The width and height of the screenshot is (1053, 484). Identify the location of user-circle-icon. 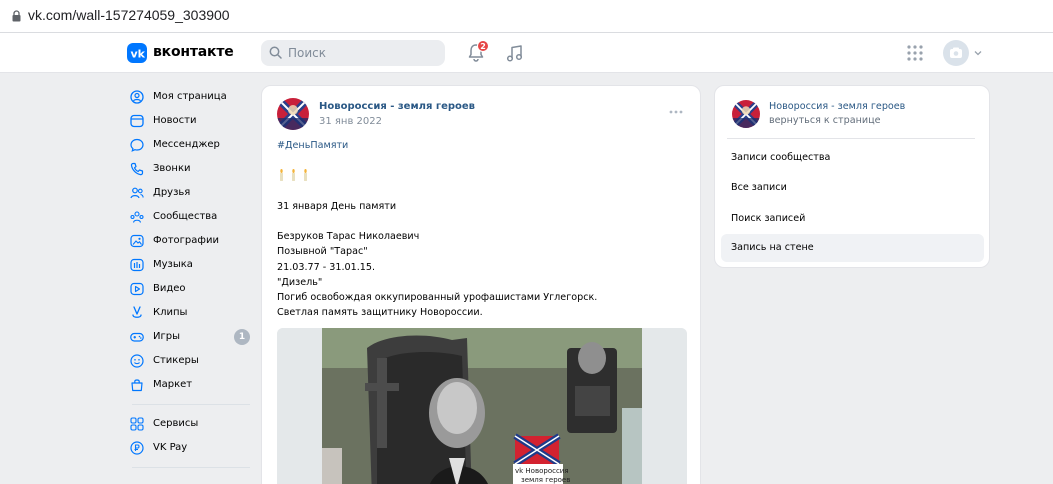
(137, 97).